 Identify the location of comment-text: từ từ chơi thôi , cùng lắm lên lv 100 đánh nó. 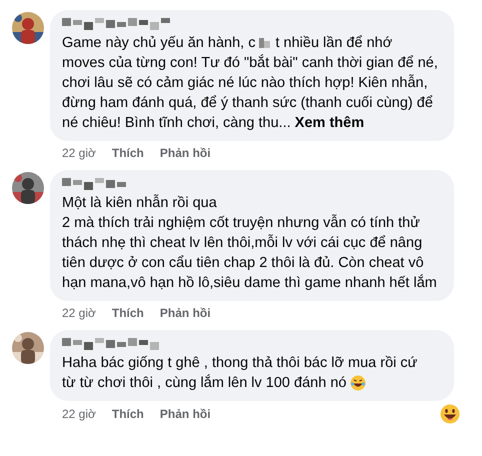
(204, 383).